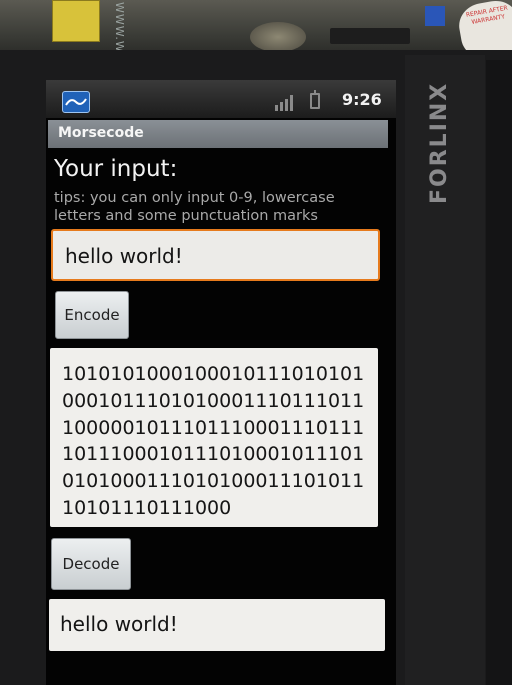 This screenshot has width=512, height=685. Describe the element at coordinates (116, 169) in the screenshot. I see `input-heading: Your input:` at that location.